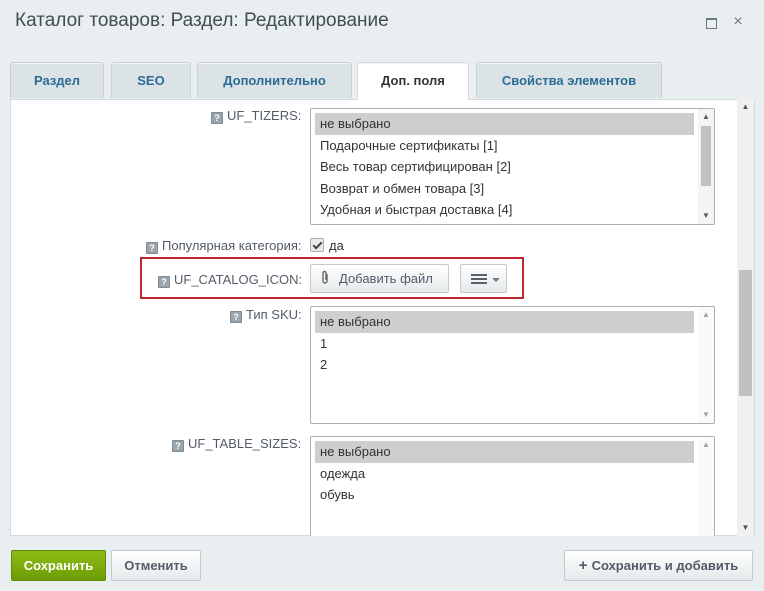 The height and width of the screenshot is (591, 764). What do you see at coordinates (665, 565) in the screenshot?
I see `save-and-add-label: Сохранить и добавить` at bounding box center [665, 565].